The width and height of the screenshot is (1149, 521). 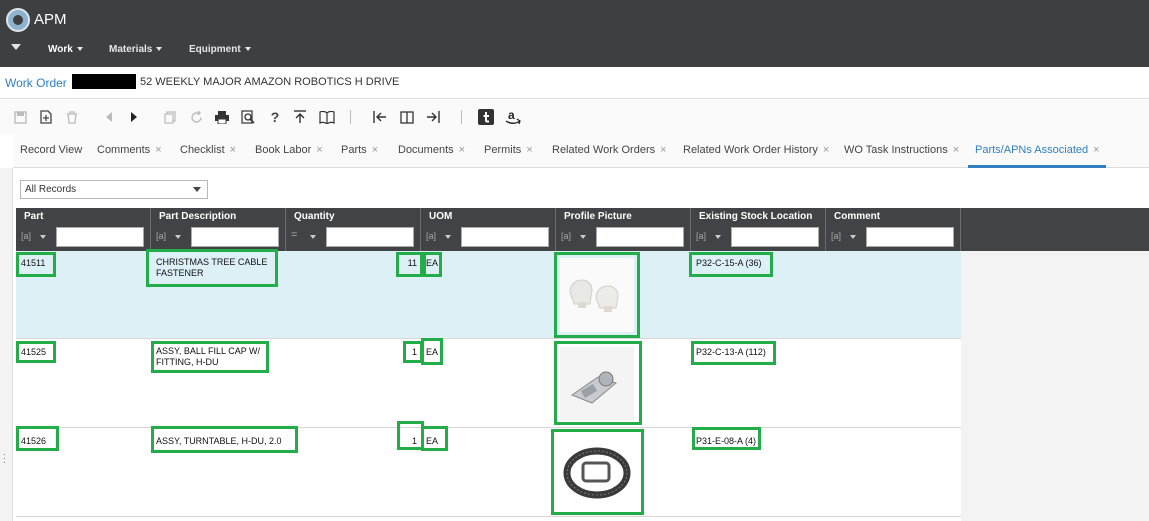 I want to click on help-icon: ?, so click(x=275, y=117).